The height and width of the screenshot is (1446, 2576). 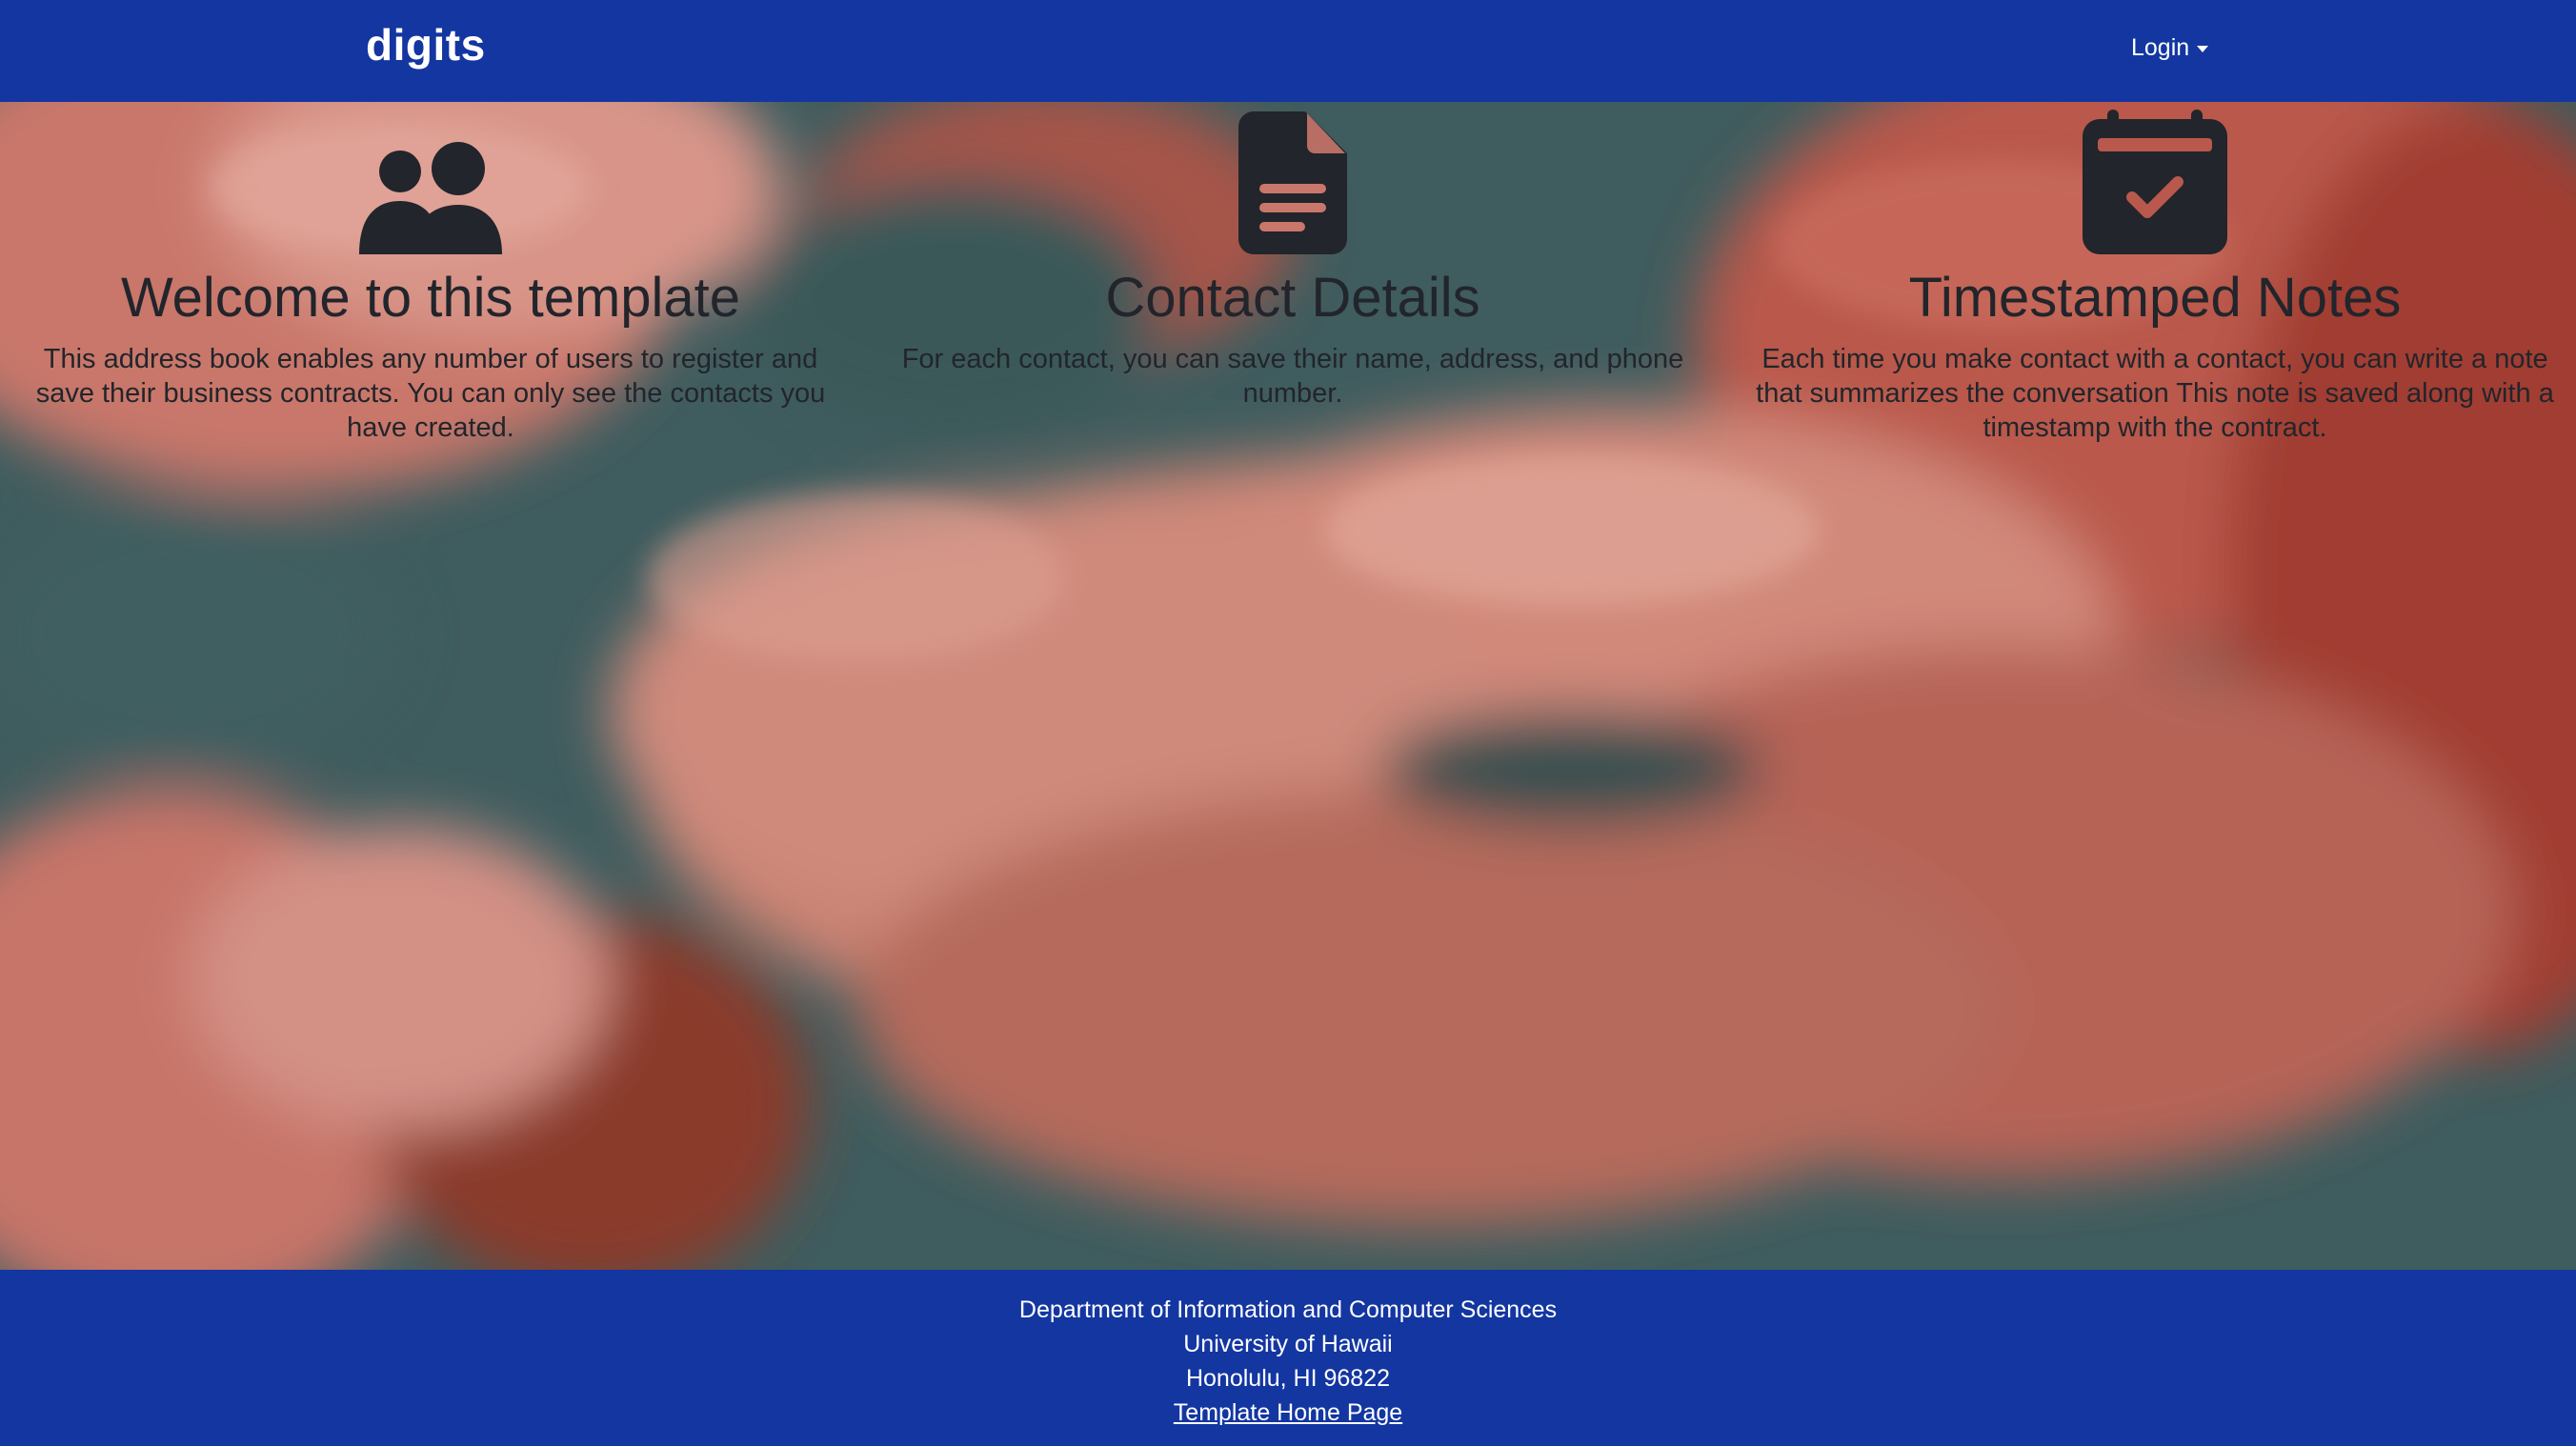 What do you see at coordinates (1288, 1378) in the screenshot?
I see `footer-address: Honolulu, HI 96822` at bounding box center [1288, 1378].